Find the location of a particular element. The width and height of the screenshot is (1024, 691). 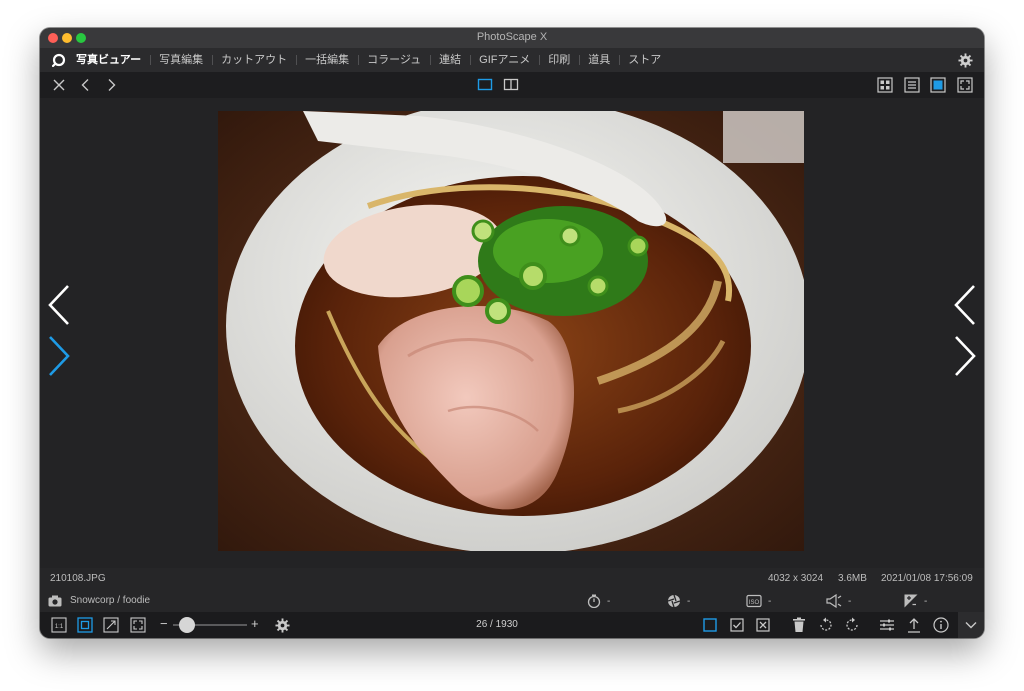

split-view-icon is located at coordinates (511, 85).